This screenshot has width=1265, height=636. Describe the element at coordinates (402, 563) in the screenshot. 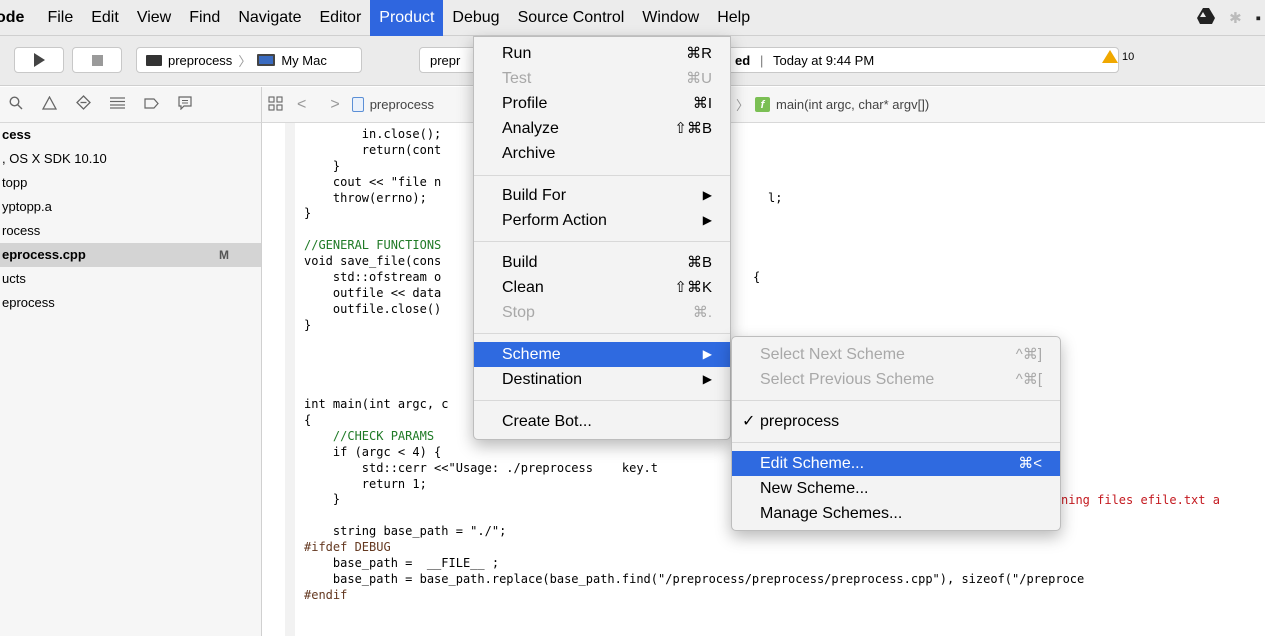

I see `code-line: base_path = __FILE__ ;` at that location.